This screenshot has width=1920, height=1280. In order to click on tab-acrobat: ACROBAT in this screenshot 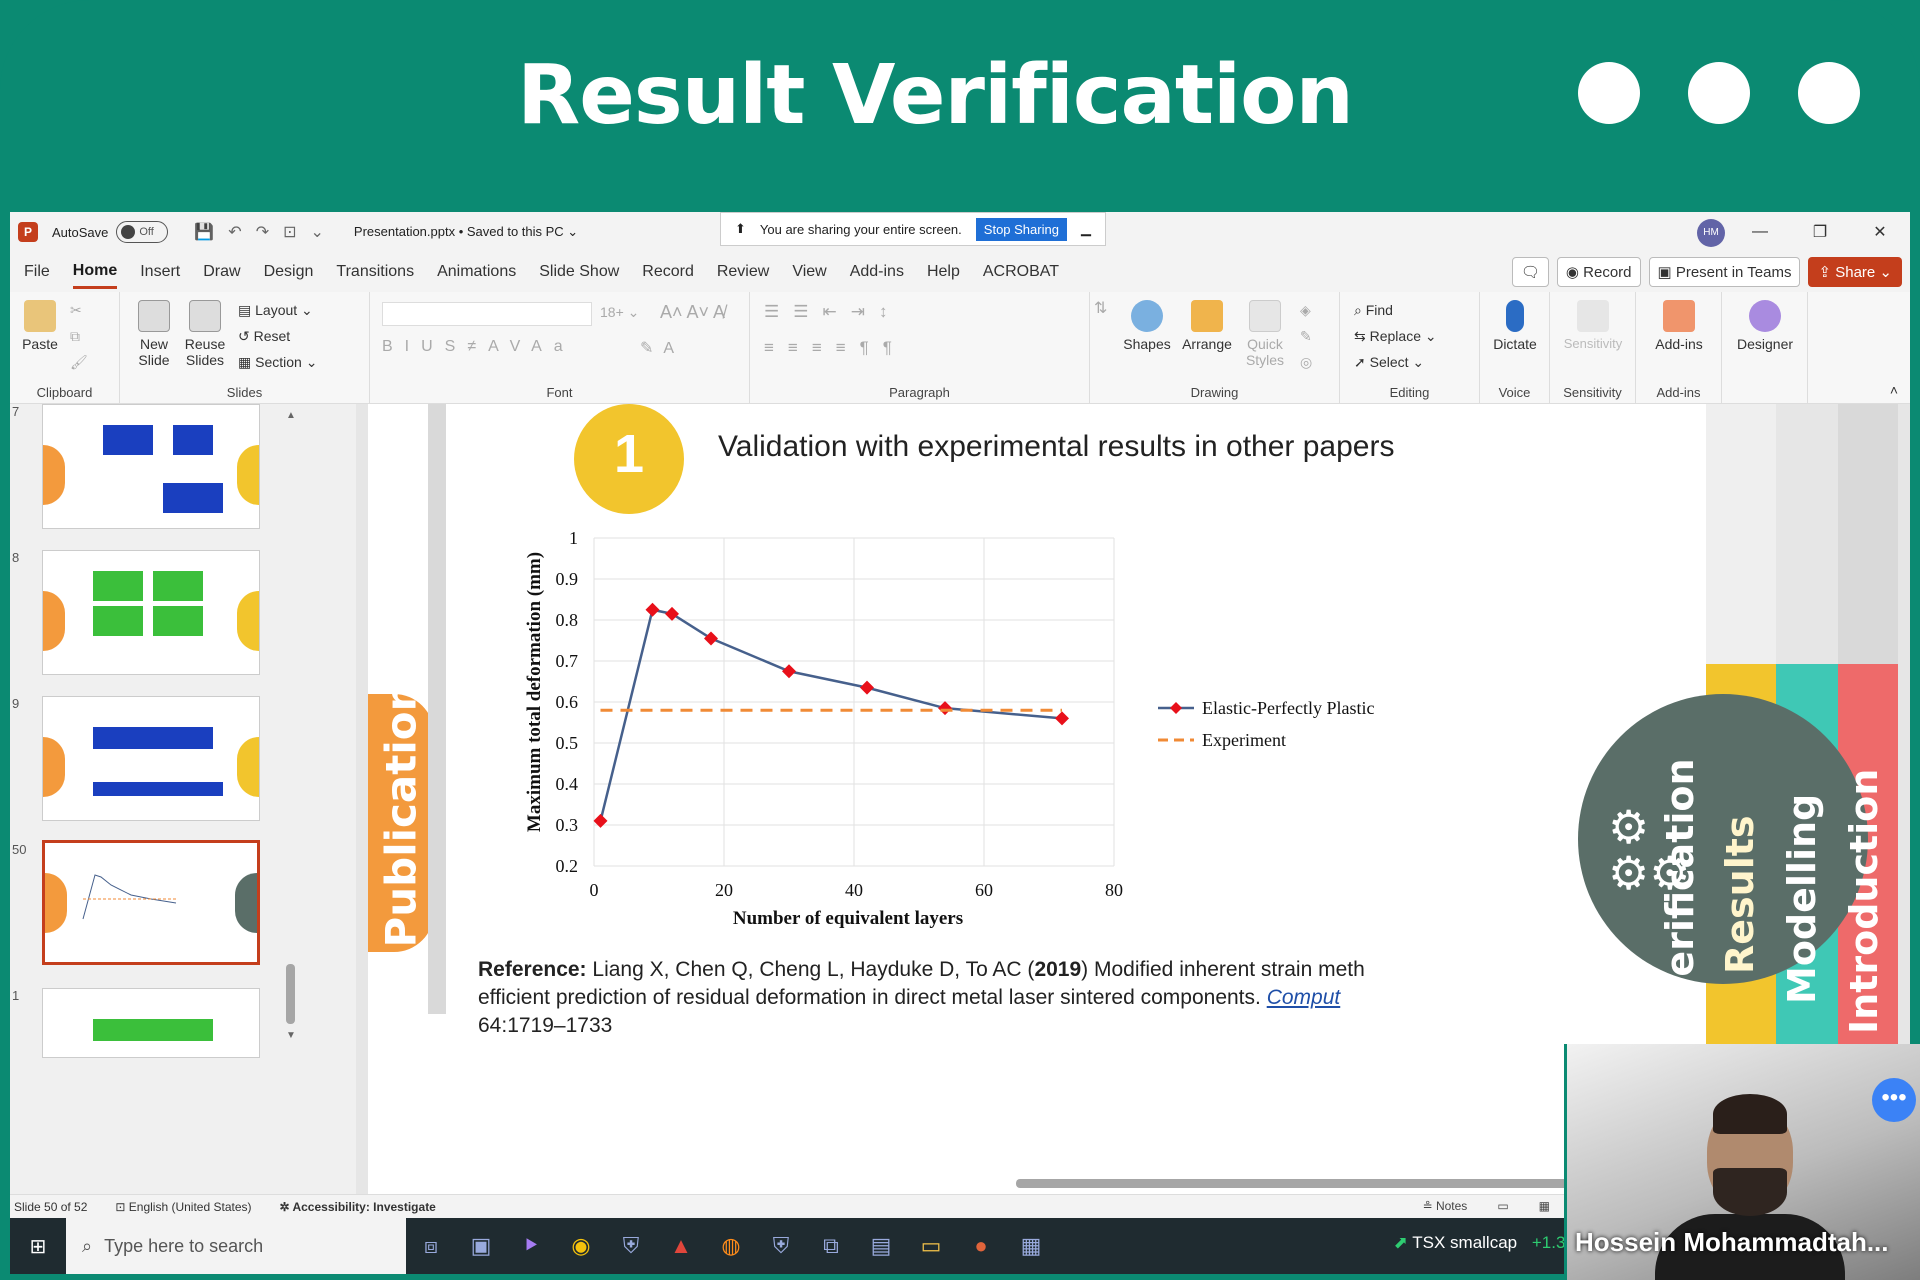, I will do `click(1021, 272)`.